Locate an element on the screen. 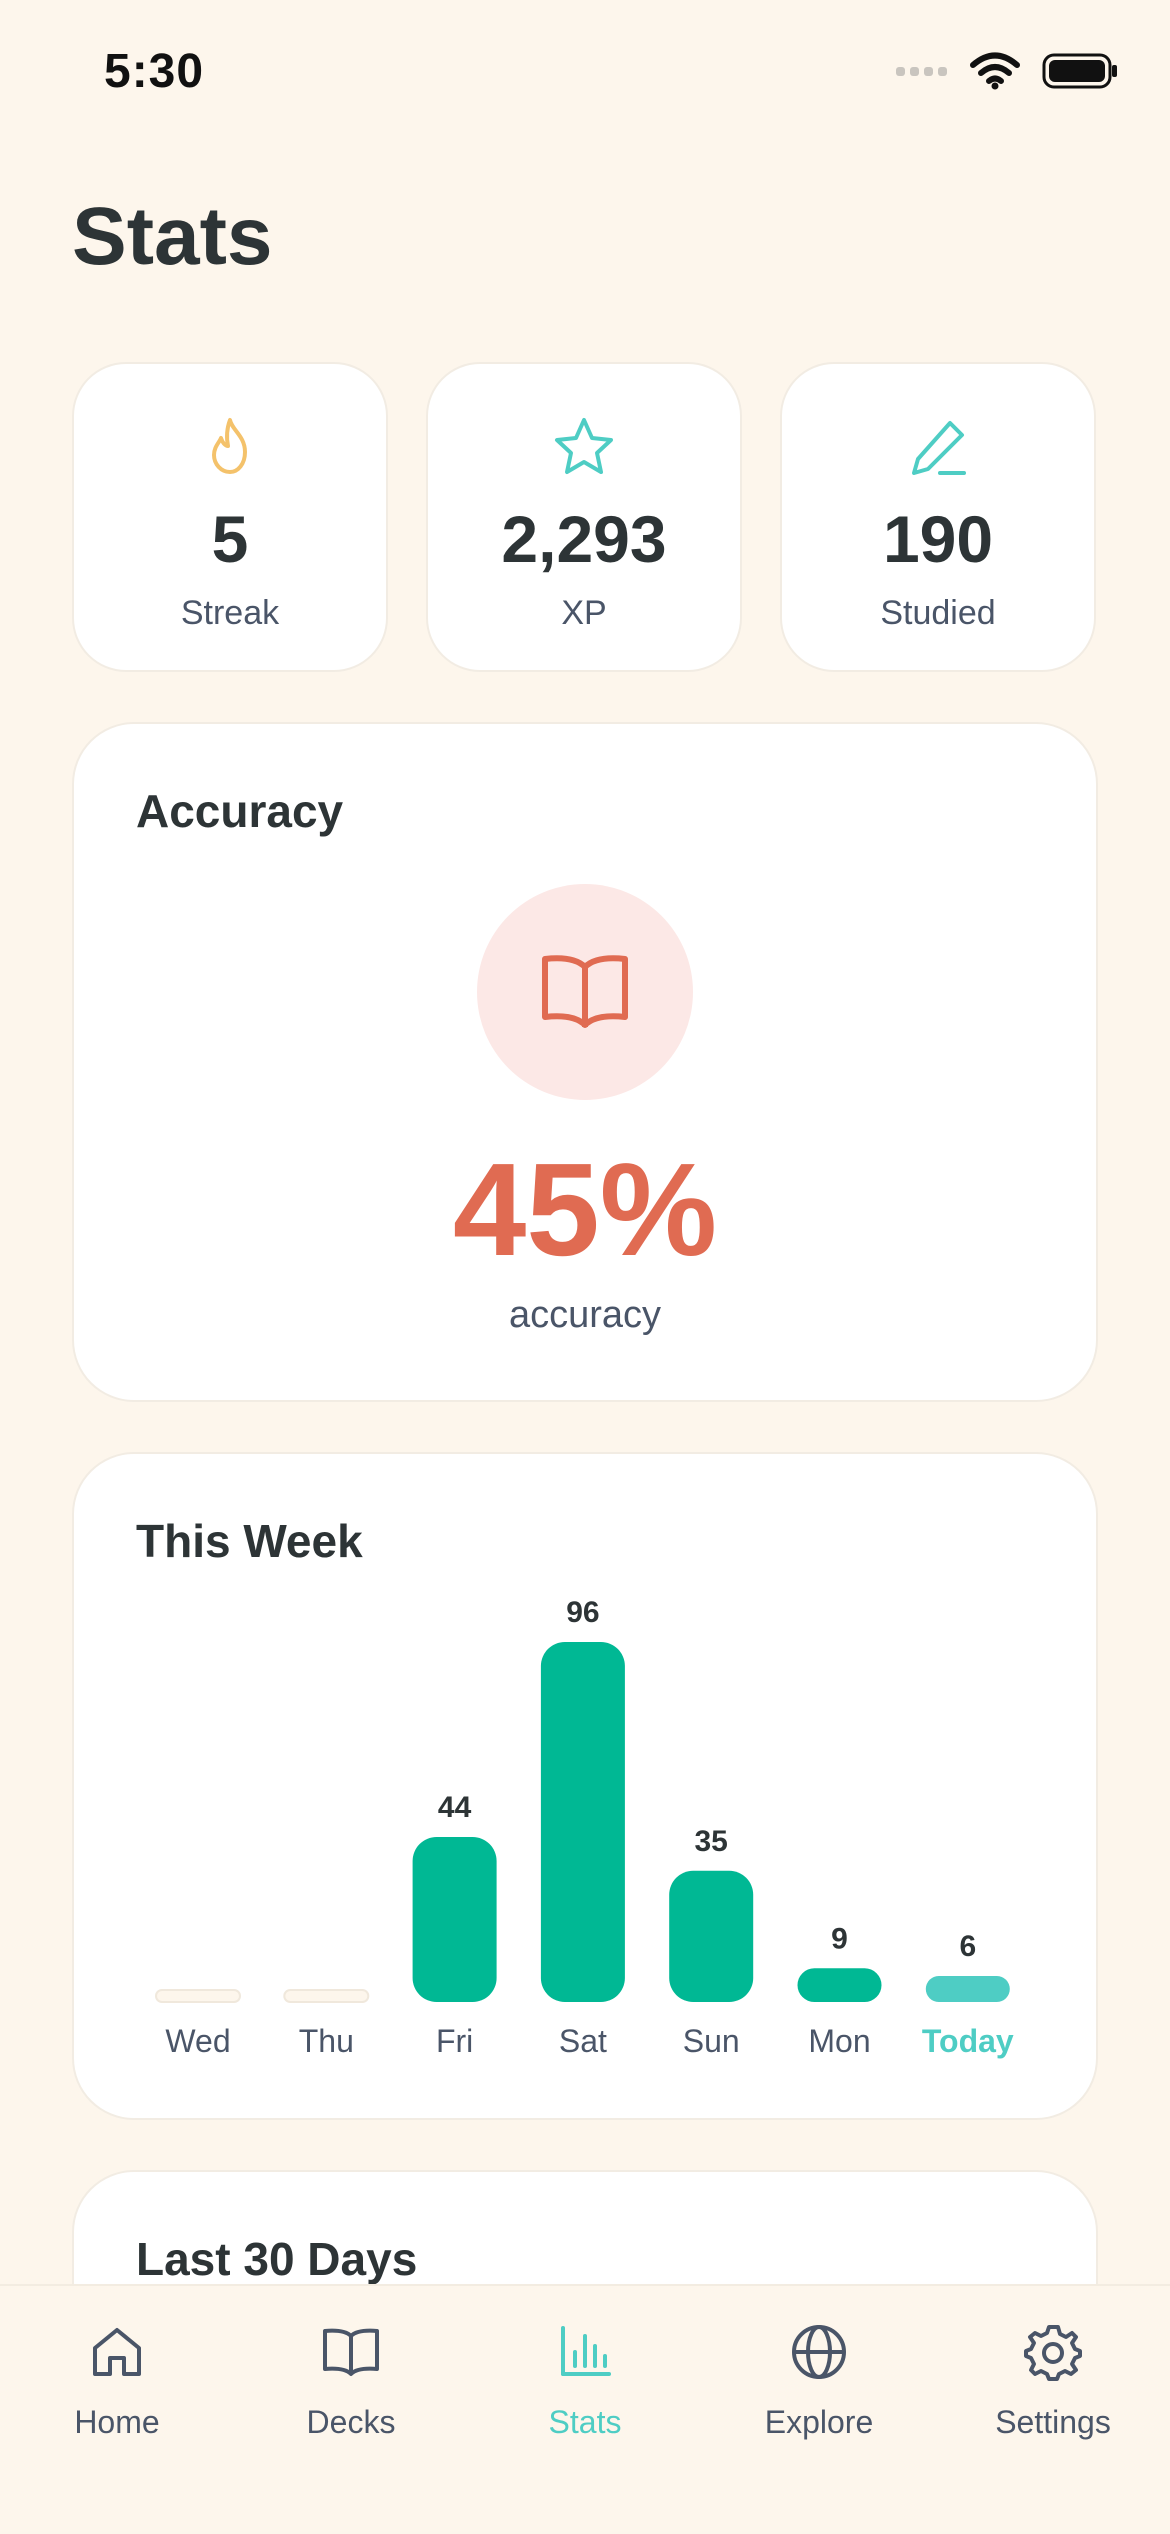  bar-sat is located at coordinates (582, 1822).